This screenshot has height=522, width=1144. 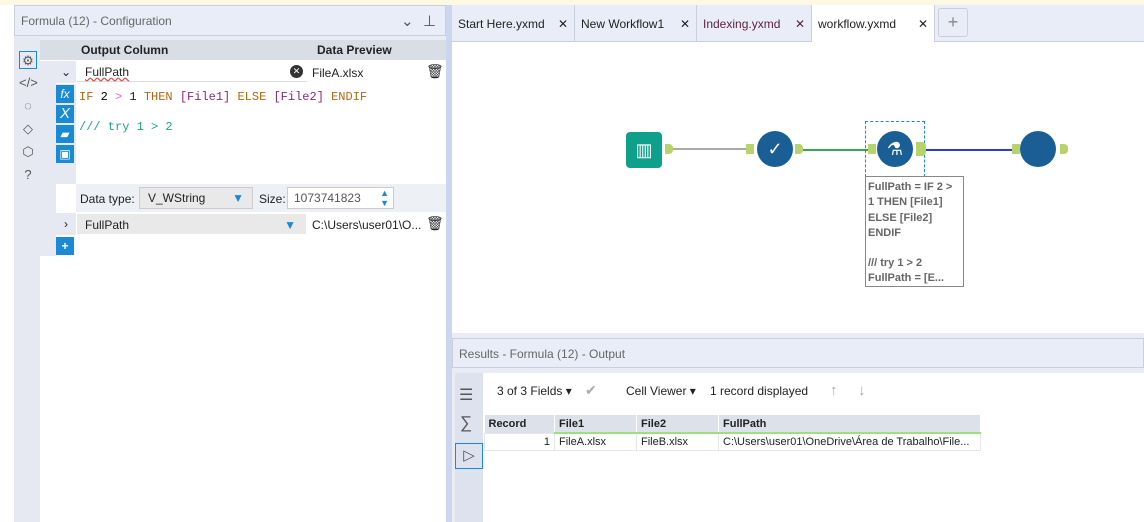 I want to click on clear-icon: ✕, so click(x=296, y=71).